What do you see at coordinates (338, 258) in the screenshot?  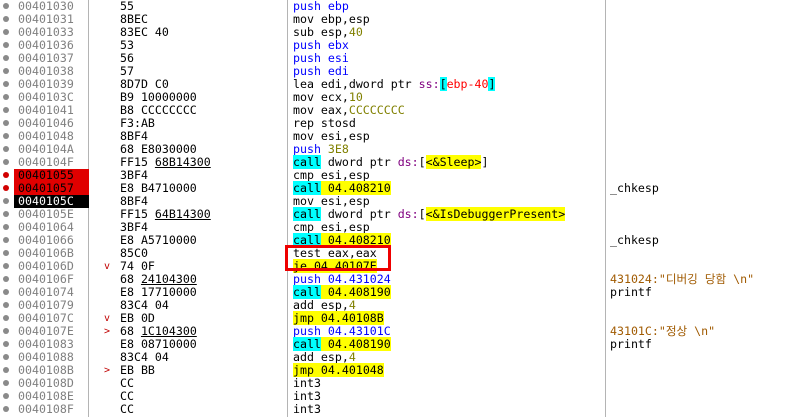 I see `annotation-highlight-box` at bounding box center [338, 258].